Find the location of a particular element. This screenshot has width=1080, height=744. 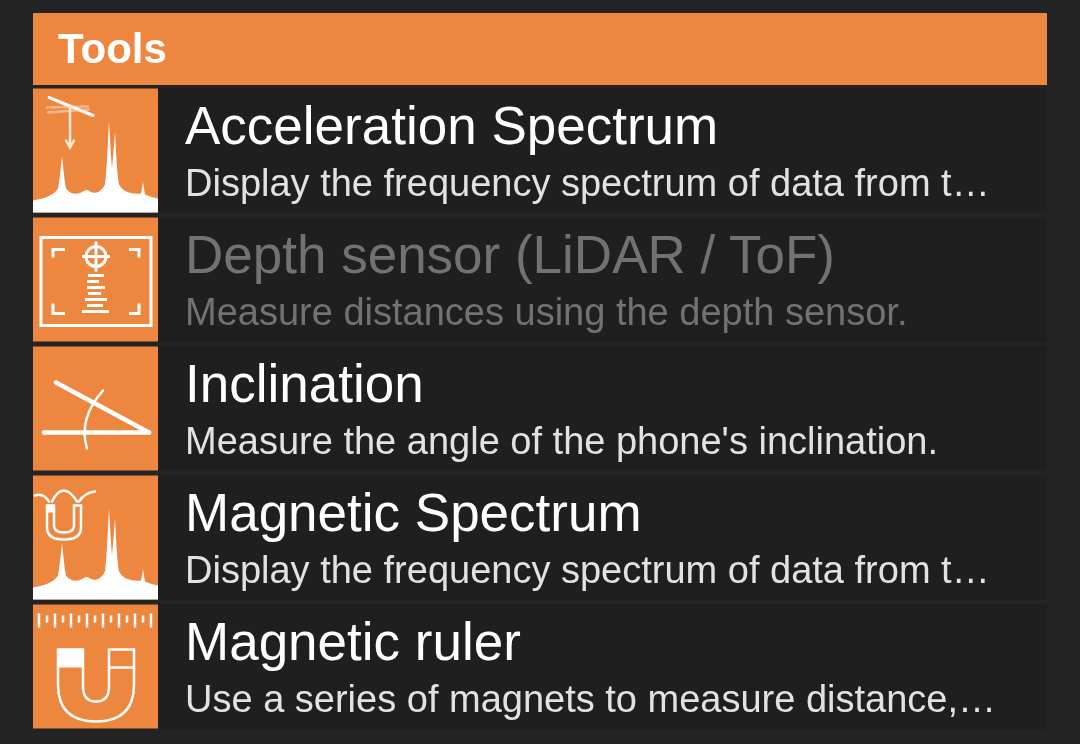

header-title: Tools is located at coordinates (112, 49).